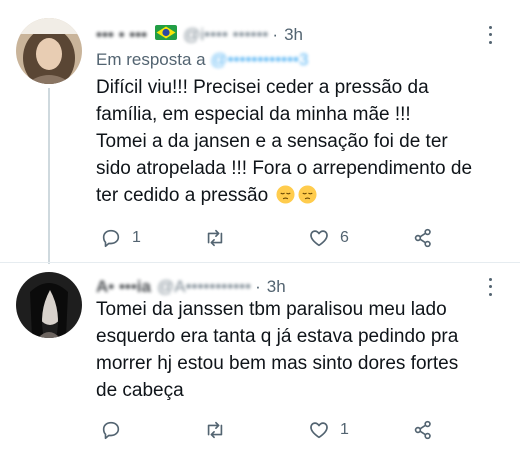 The width and height of the screenshot is (520, 454). What do you see at coordinates (49, 176) in the screenshot?
I see `thread-line` at bounding box center [49, 176].